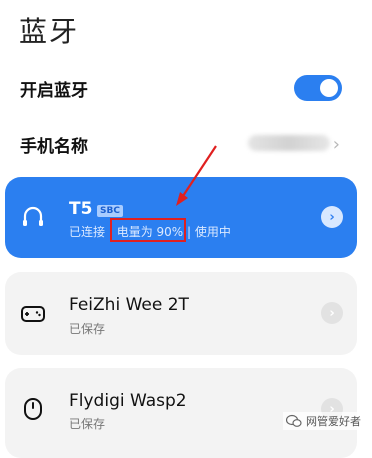  What do you see at coordinates (333, 421) in the screenshot?
I see `watermark-text: 网管爱好者` at bounding box center [333, 421].